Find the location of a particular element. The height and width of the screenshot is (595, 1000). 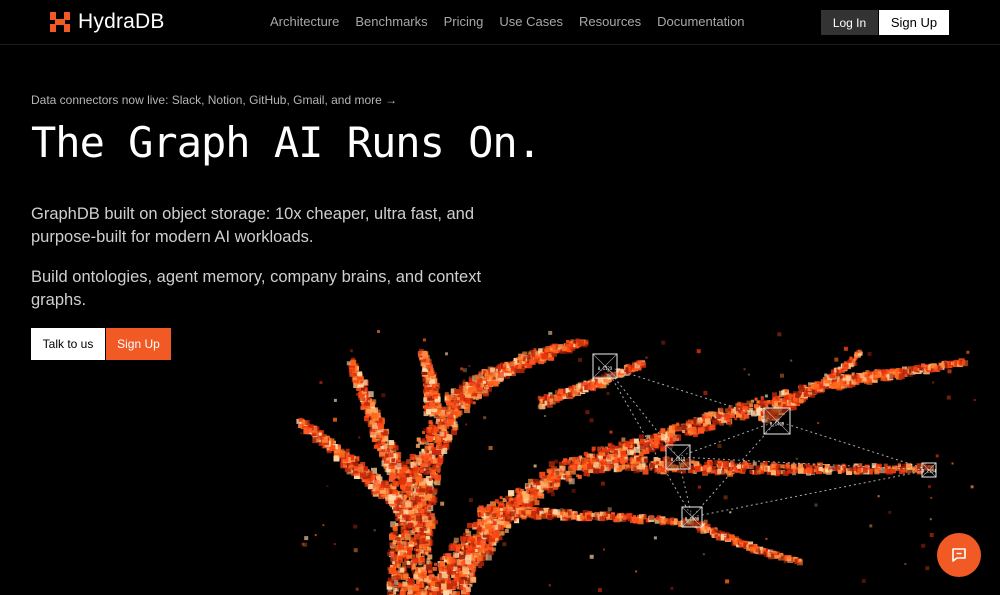

brand-logo: HydraDB is located at coordinates (107, 22).